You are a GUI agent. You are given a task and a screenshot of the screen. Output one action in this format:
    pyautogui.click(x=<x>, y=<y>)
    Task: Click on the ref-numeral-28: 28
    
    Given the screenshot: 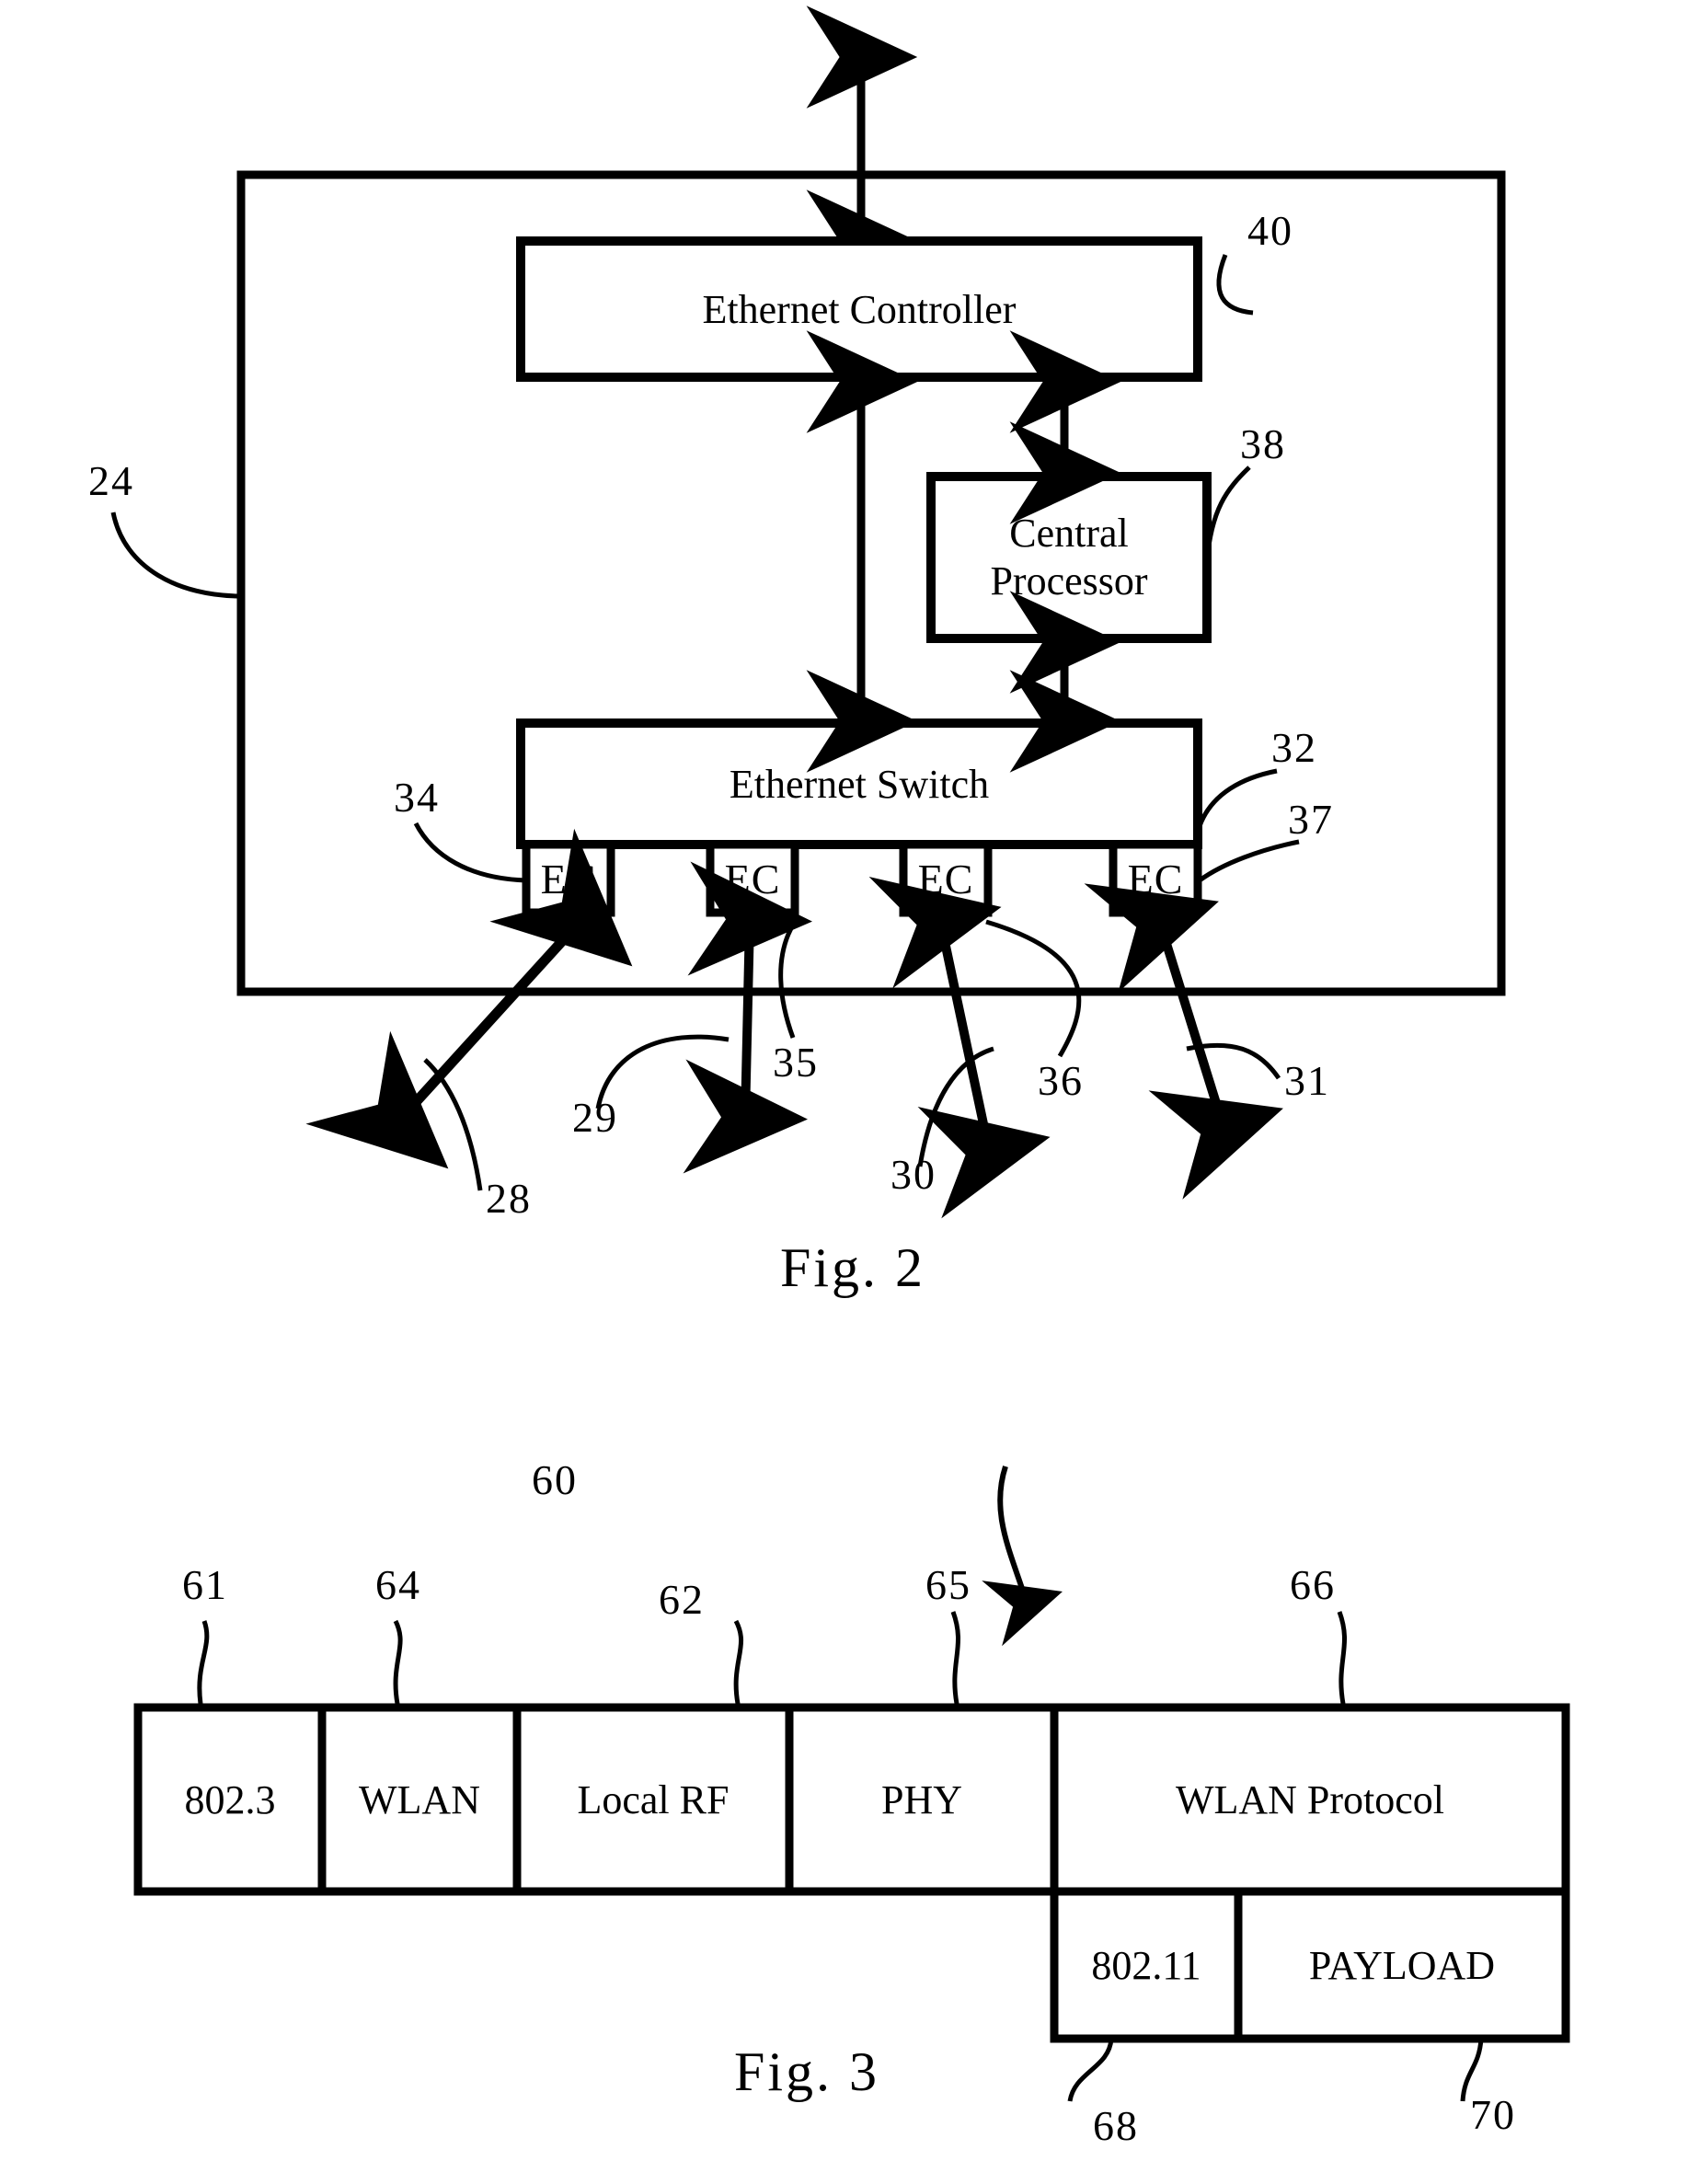 What is the action you would take?
    pyautogui.click(x=509, y=1198)
    